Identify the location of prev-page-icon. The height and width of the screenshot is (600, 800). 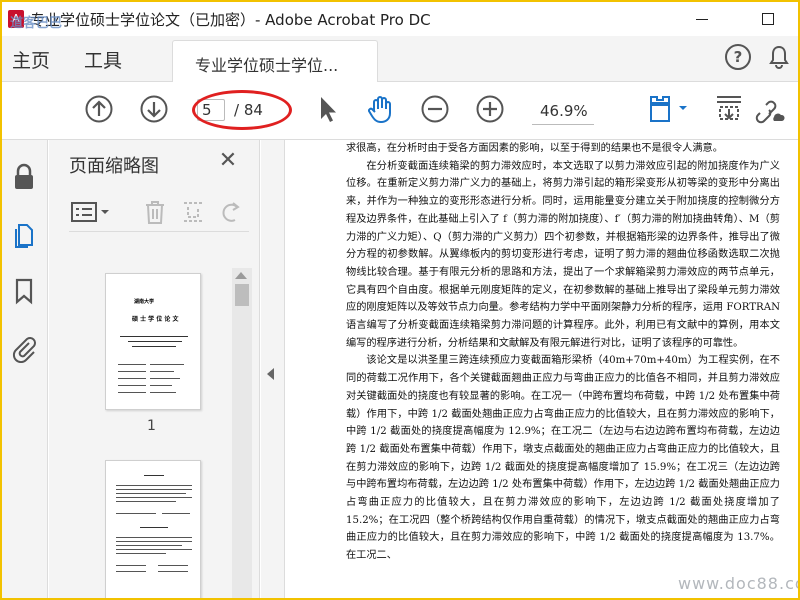
(99, 109).